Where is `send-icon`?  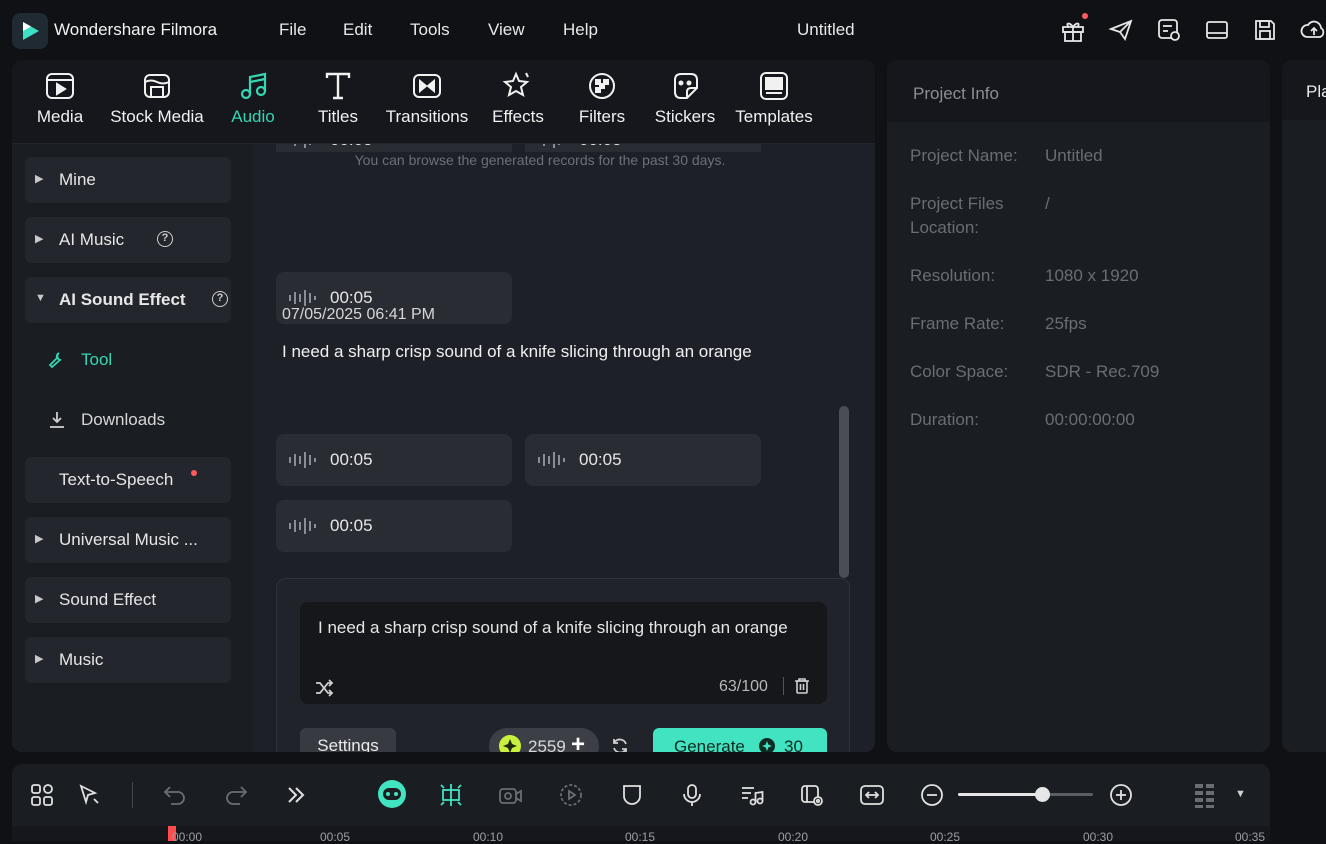 send-icon is located at coordinates (1121, 30).